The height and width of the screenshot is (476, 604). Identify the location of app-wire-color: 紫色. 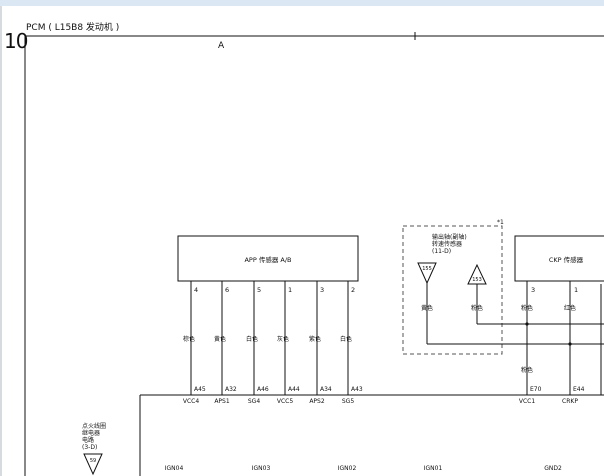
(315, 339).